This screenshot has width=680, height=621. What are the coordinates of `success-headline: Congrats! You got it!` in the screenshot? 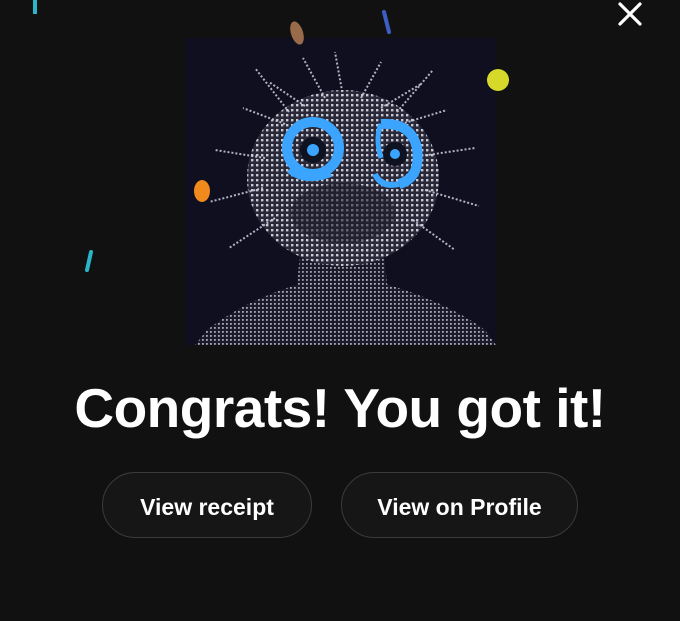 It's located at (340, 408).